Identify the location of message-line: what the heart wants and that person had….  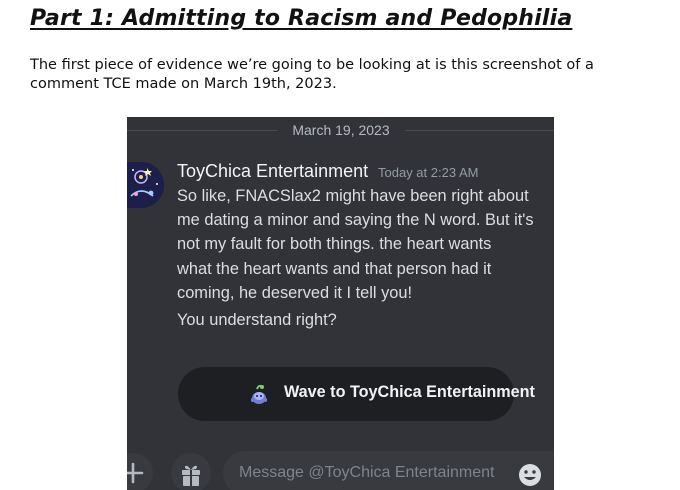
(334, 268).